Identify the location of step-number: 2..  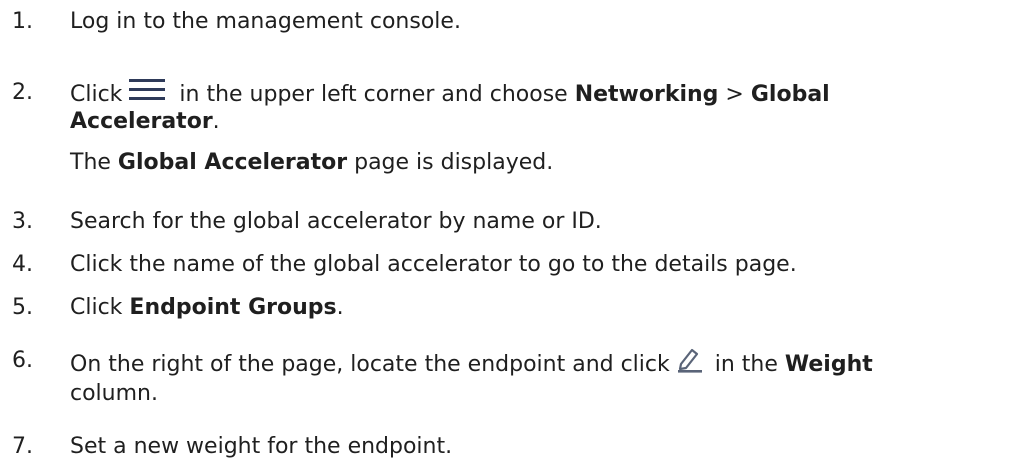
(22, 92).